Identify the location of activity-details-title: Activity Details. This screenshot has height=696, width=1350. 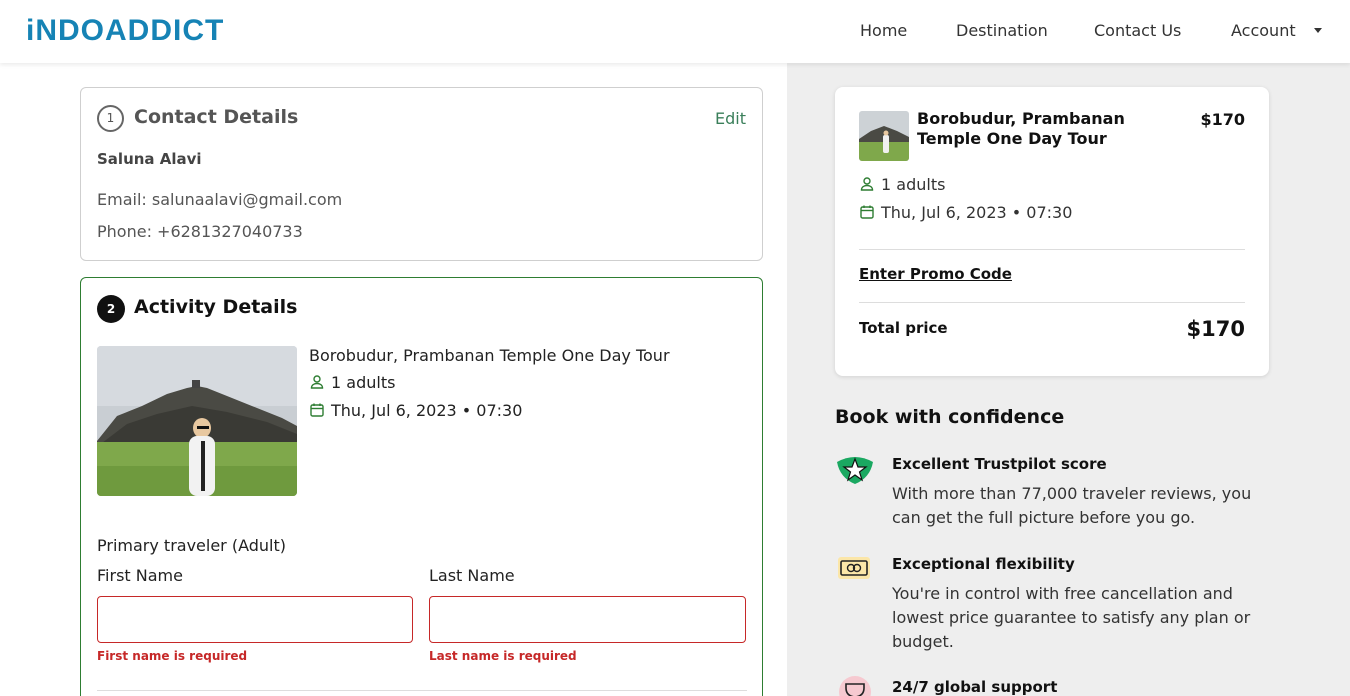
(216, 307).